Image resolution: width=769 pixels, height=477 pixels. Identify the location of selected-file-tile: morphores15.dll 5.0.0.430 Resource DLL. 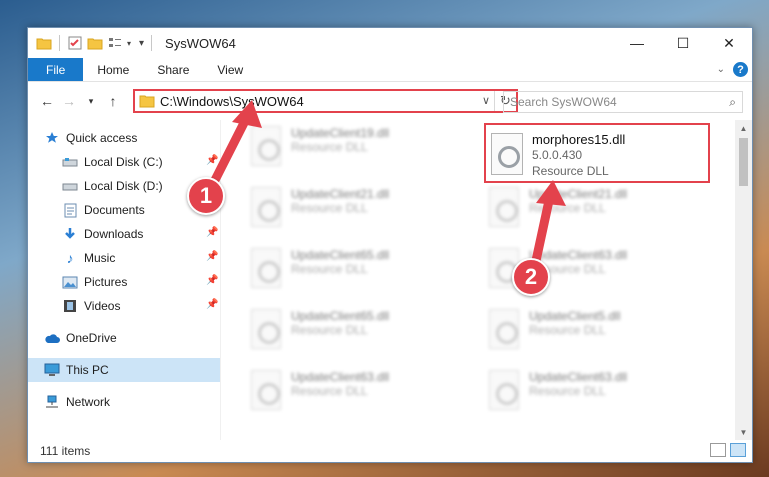
(597, 153).